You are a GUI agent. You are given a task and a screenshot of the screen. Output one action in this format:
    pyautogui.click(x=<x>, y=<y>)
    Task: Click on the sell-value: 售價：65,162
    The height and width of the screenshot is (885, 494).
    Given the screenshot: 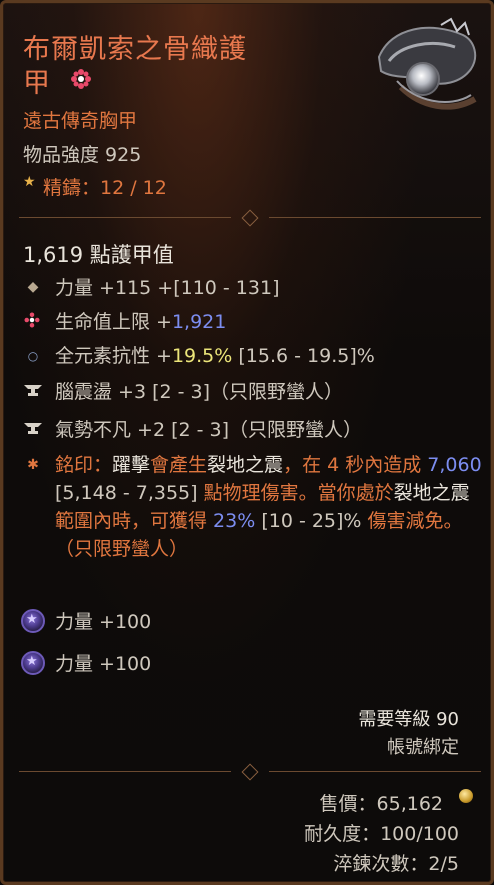 What is the action you would take?
    pyautogui.click(x=381, y=804)
    